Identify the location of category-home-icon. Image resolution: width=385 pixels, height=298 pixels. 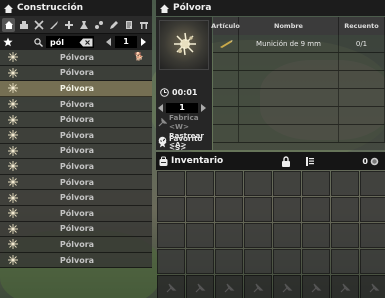
(8, 24).